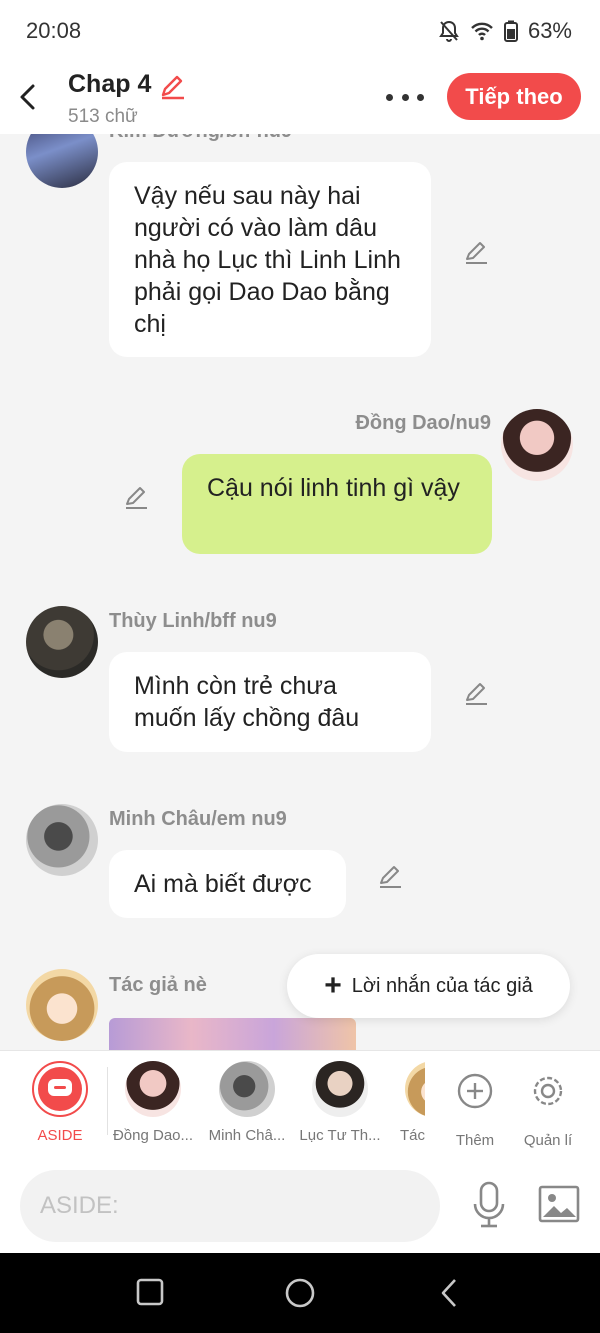 This screenshot has width=600, height=1333. What do you see at coordinates (537, 445) in the screenshot?
I see `avatar-dong-dao` at bounding box center [537, 445].